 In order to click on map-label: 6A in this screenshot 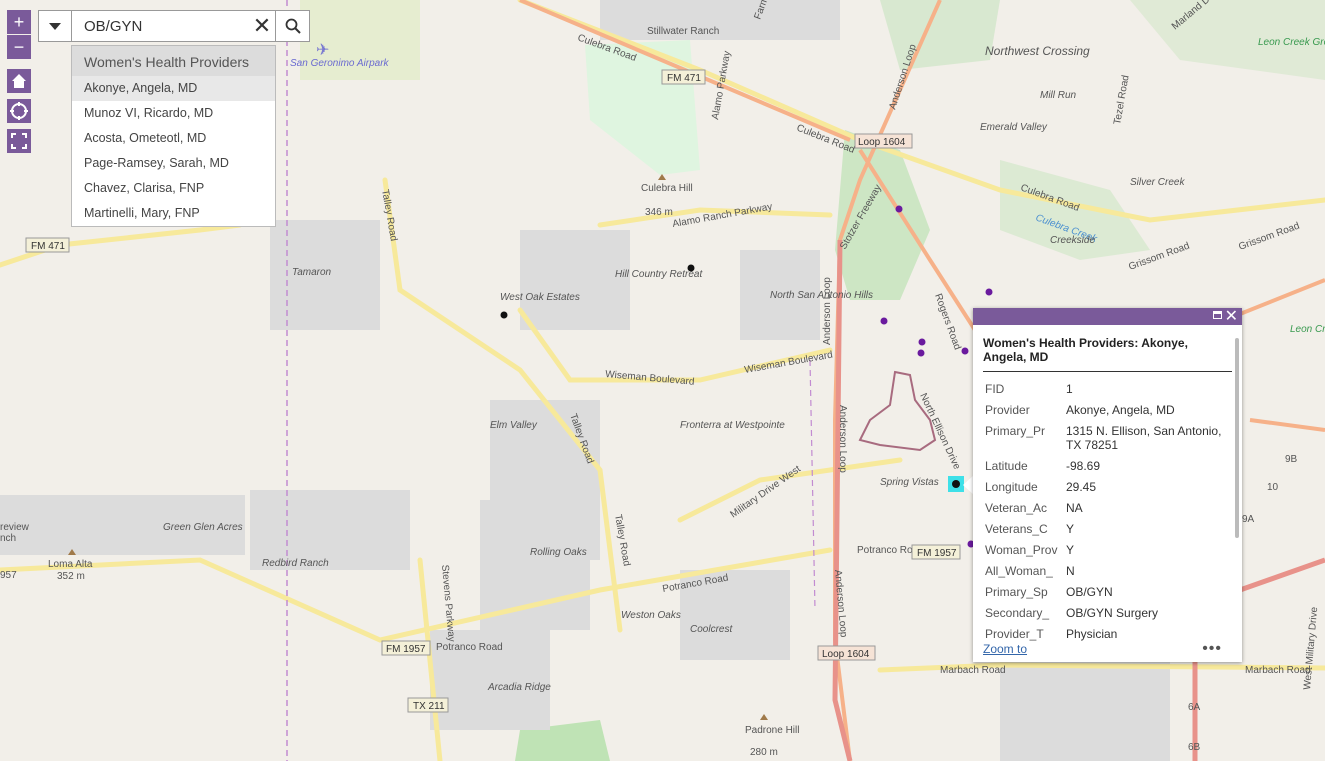, I will do `click(1194, 707)`.